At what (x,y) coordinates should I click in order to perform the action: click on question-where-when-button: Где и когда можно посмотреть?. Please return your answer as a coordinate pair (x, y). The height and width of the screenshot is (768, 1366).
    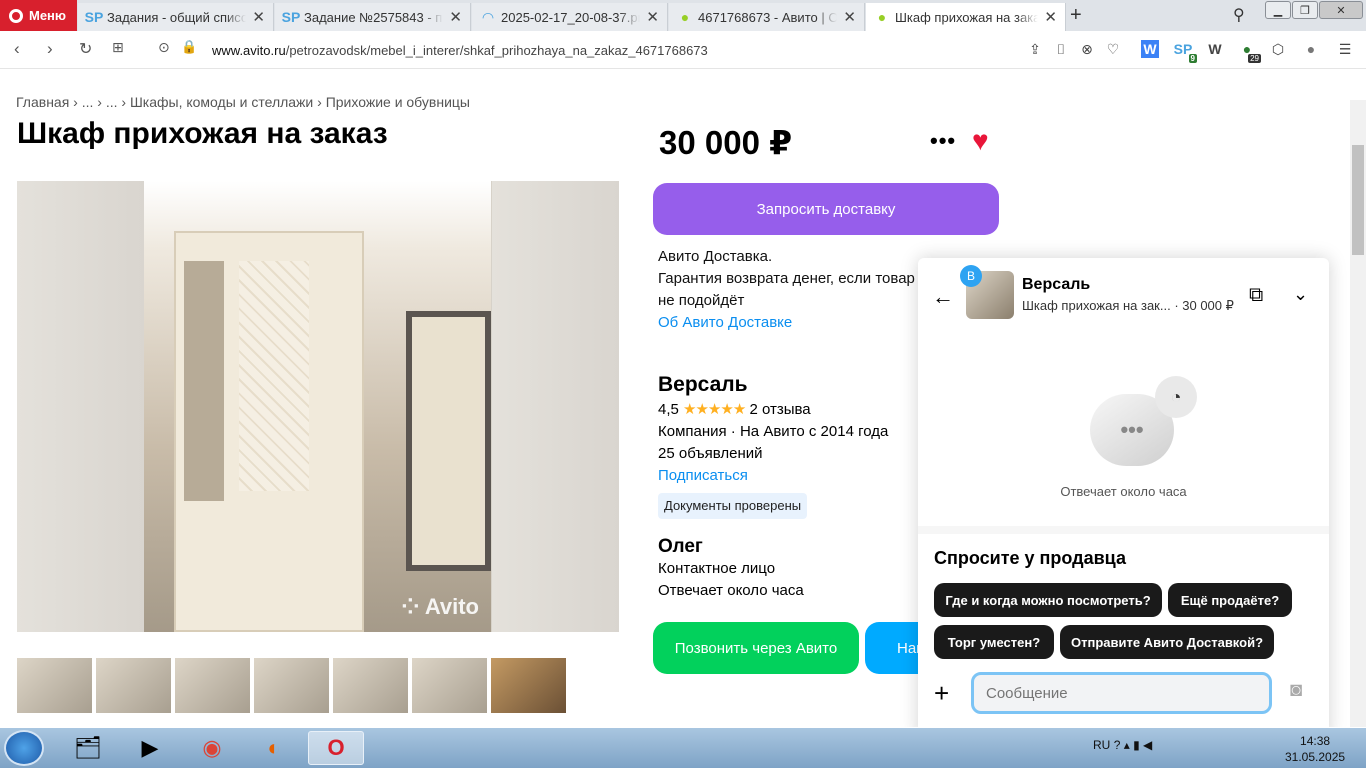
    Looking at the image, I should click on (1048, 600).